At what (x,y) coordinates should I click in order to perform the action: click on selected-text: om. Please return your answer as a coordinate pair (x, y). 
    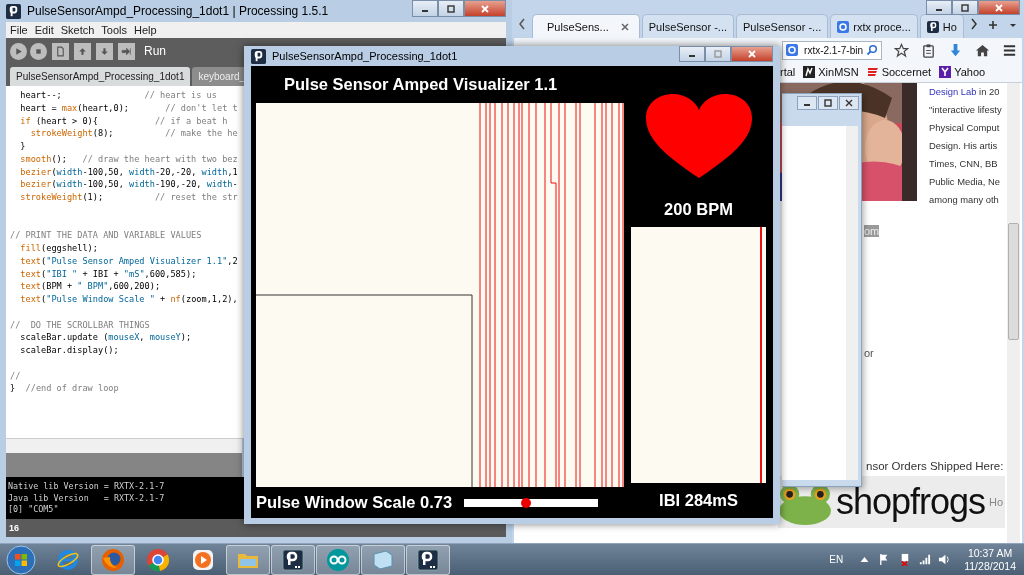
    Looking at the image, I should click on (872, 231).